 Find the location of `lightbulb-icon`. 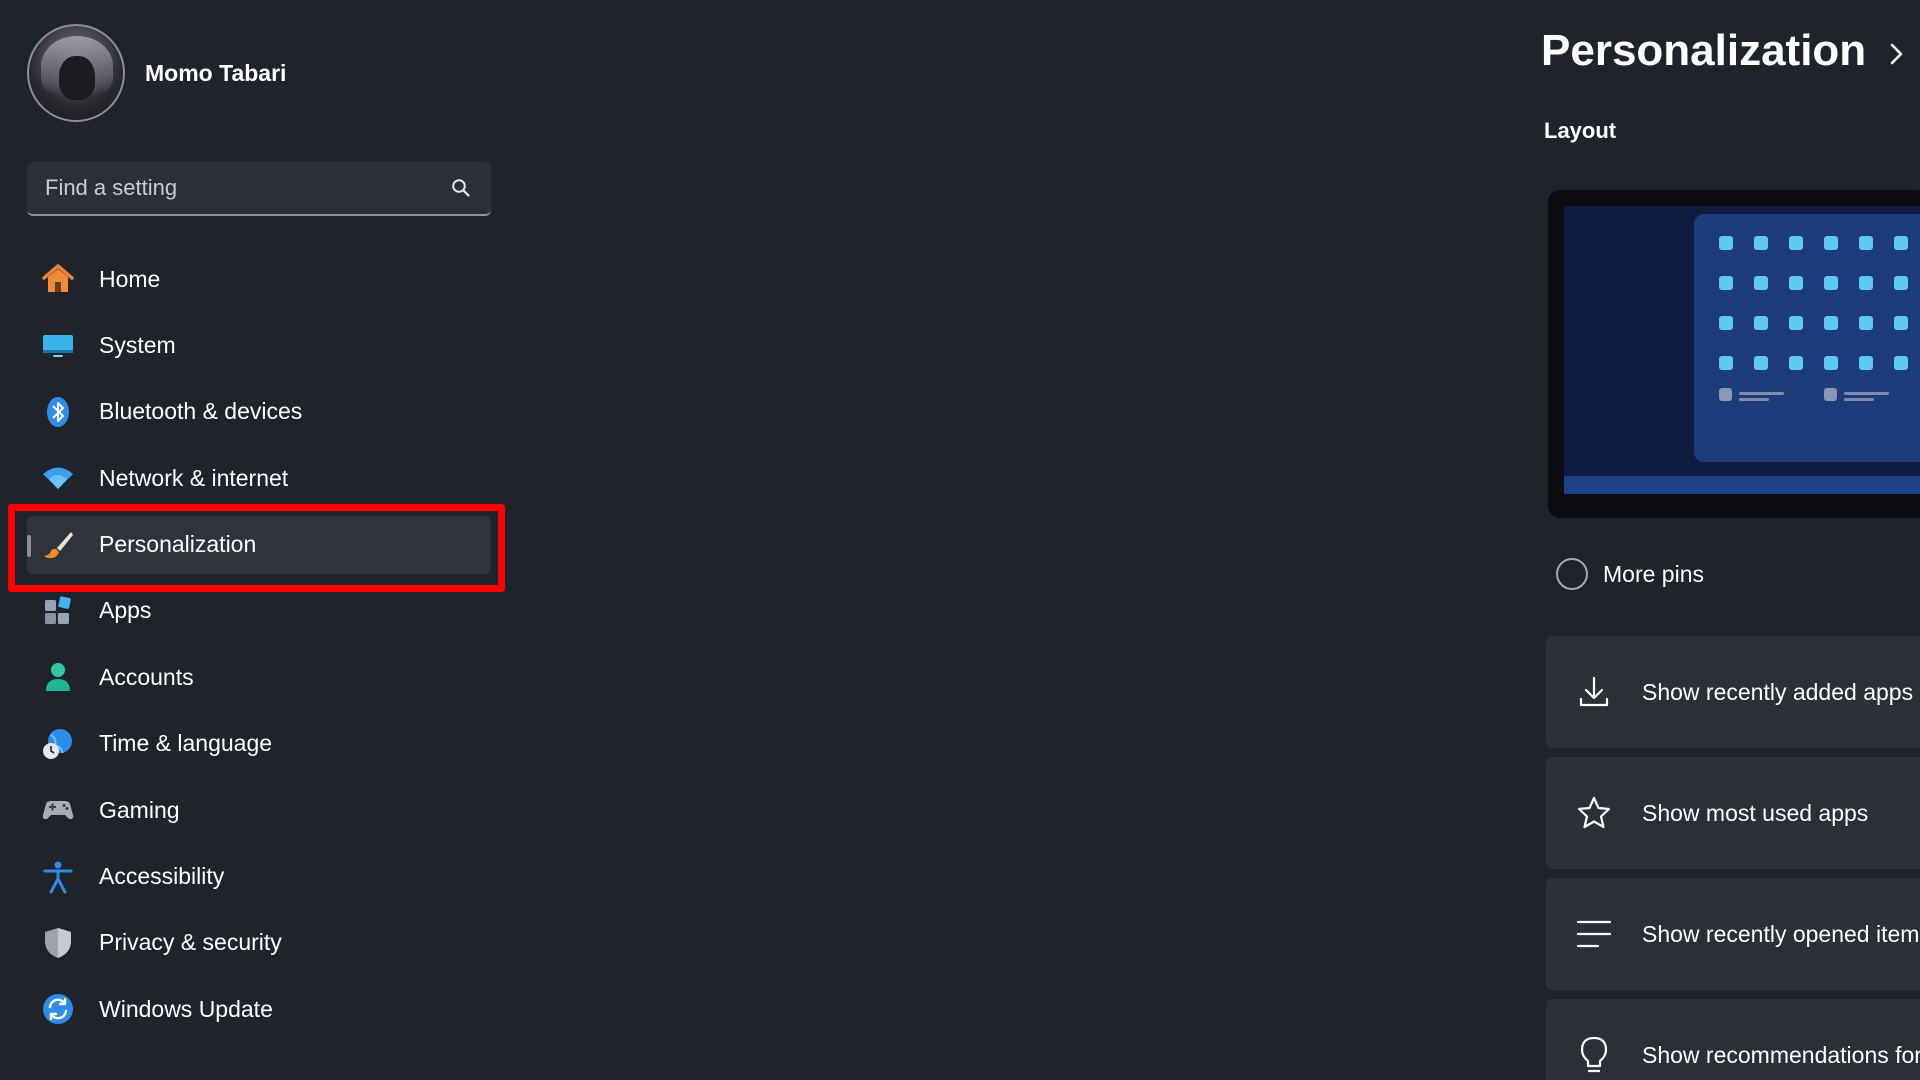

lightbulb-icon is located at coordinates (1594, 1055).